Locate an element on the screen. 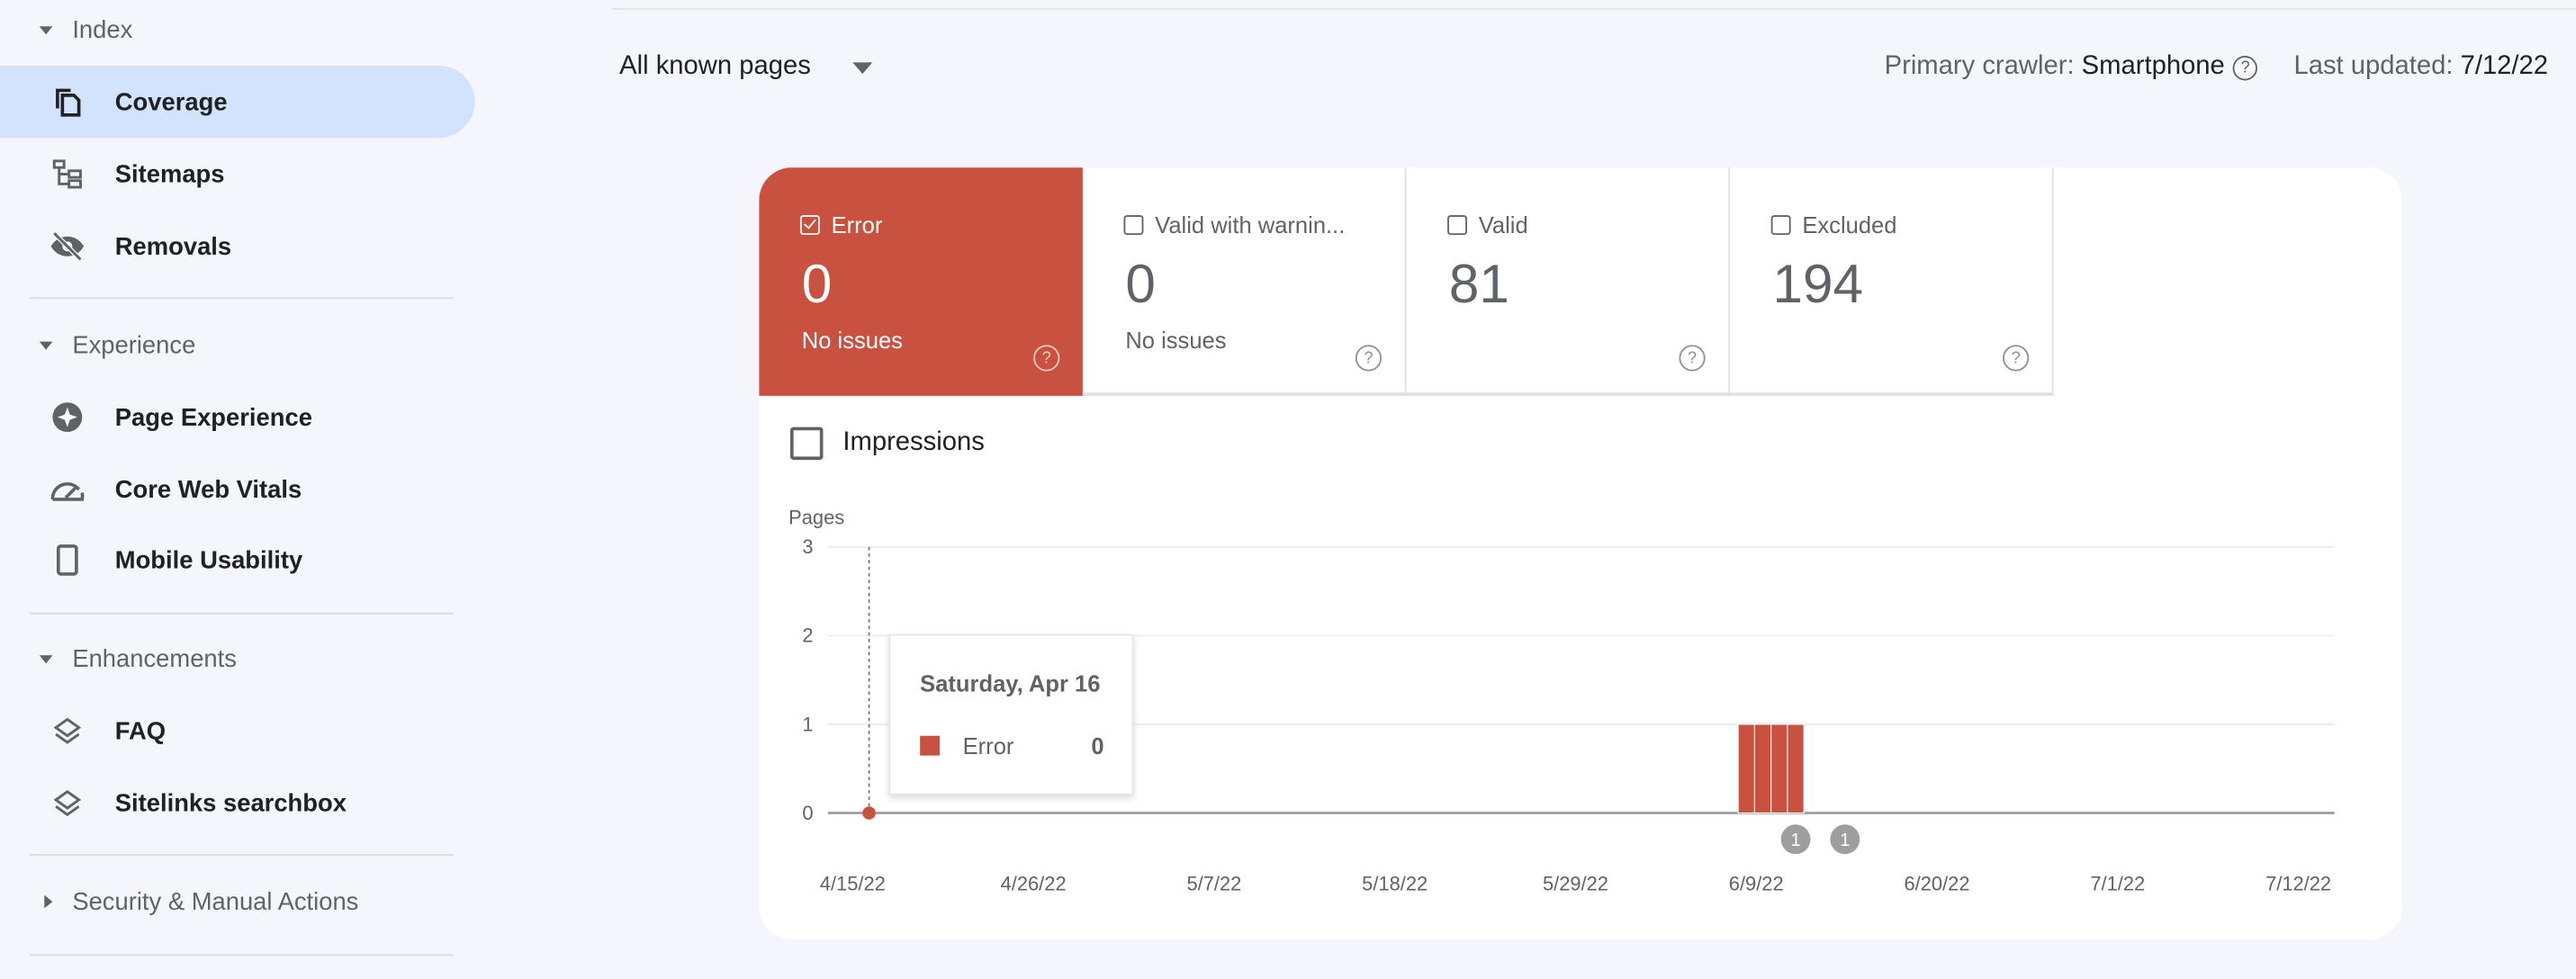  x-tick-label: 4/15/22 is located at coordinates (853, 883).